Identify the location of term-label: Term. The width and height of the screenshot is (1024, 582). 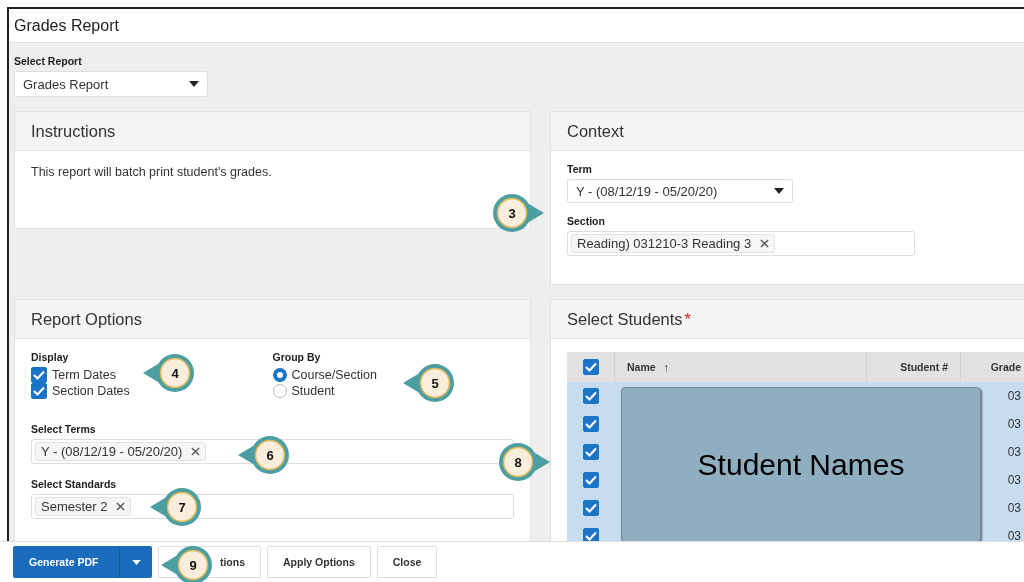
(579, 169).